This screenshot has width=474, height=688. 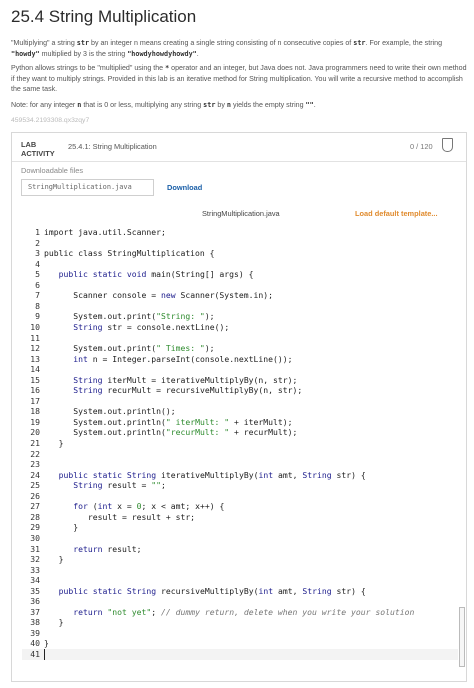 I want to click on code-line: 3 public class StringMultiplication {, so click(x=240, y=253).